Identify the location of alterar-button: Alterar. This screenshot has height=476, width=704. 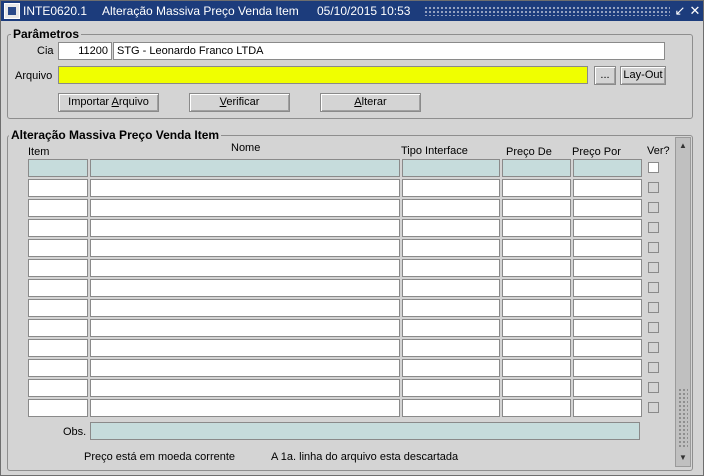
(370, 102).